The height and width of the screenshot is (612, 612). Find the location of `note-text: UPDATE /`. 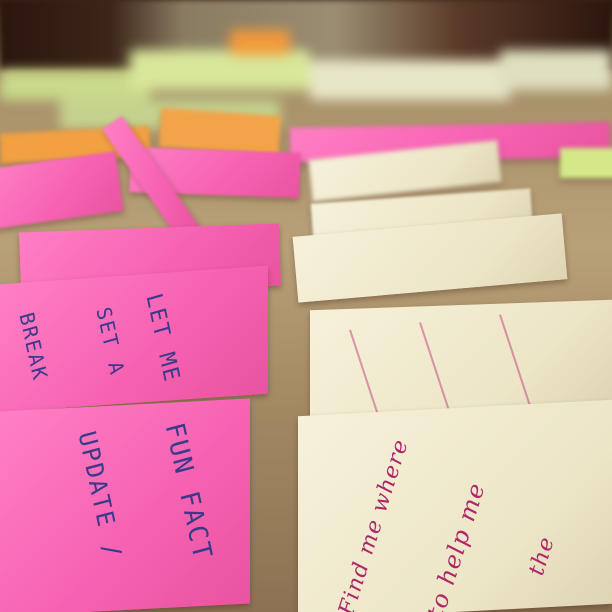

note-text: UPDATE / is located at coordinates (100, 495).